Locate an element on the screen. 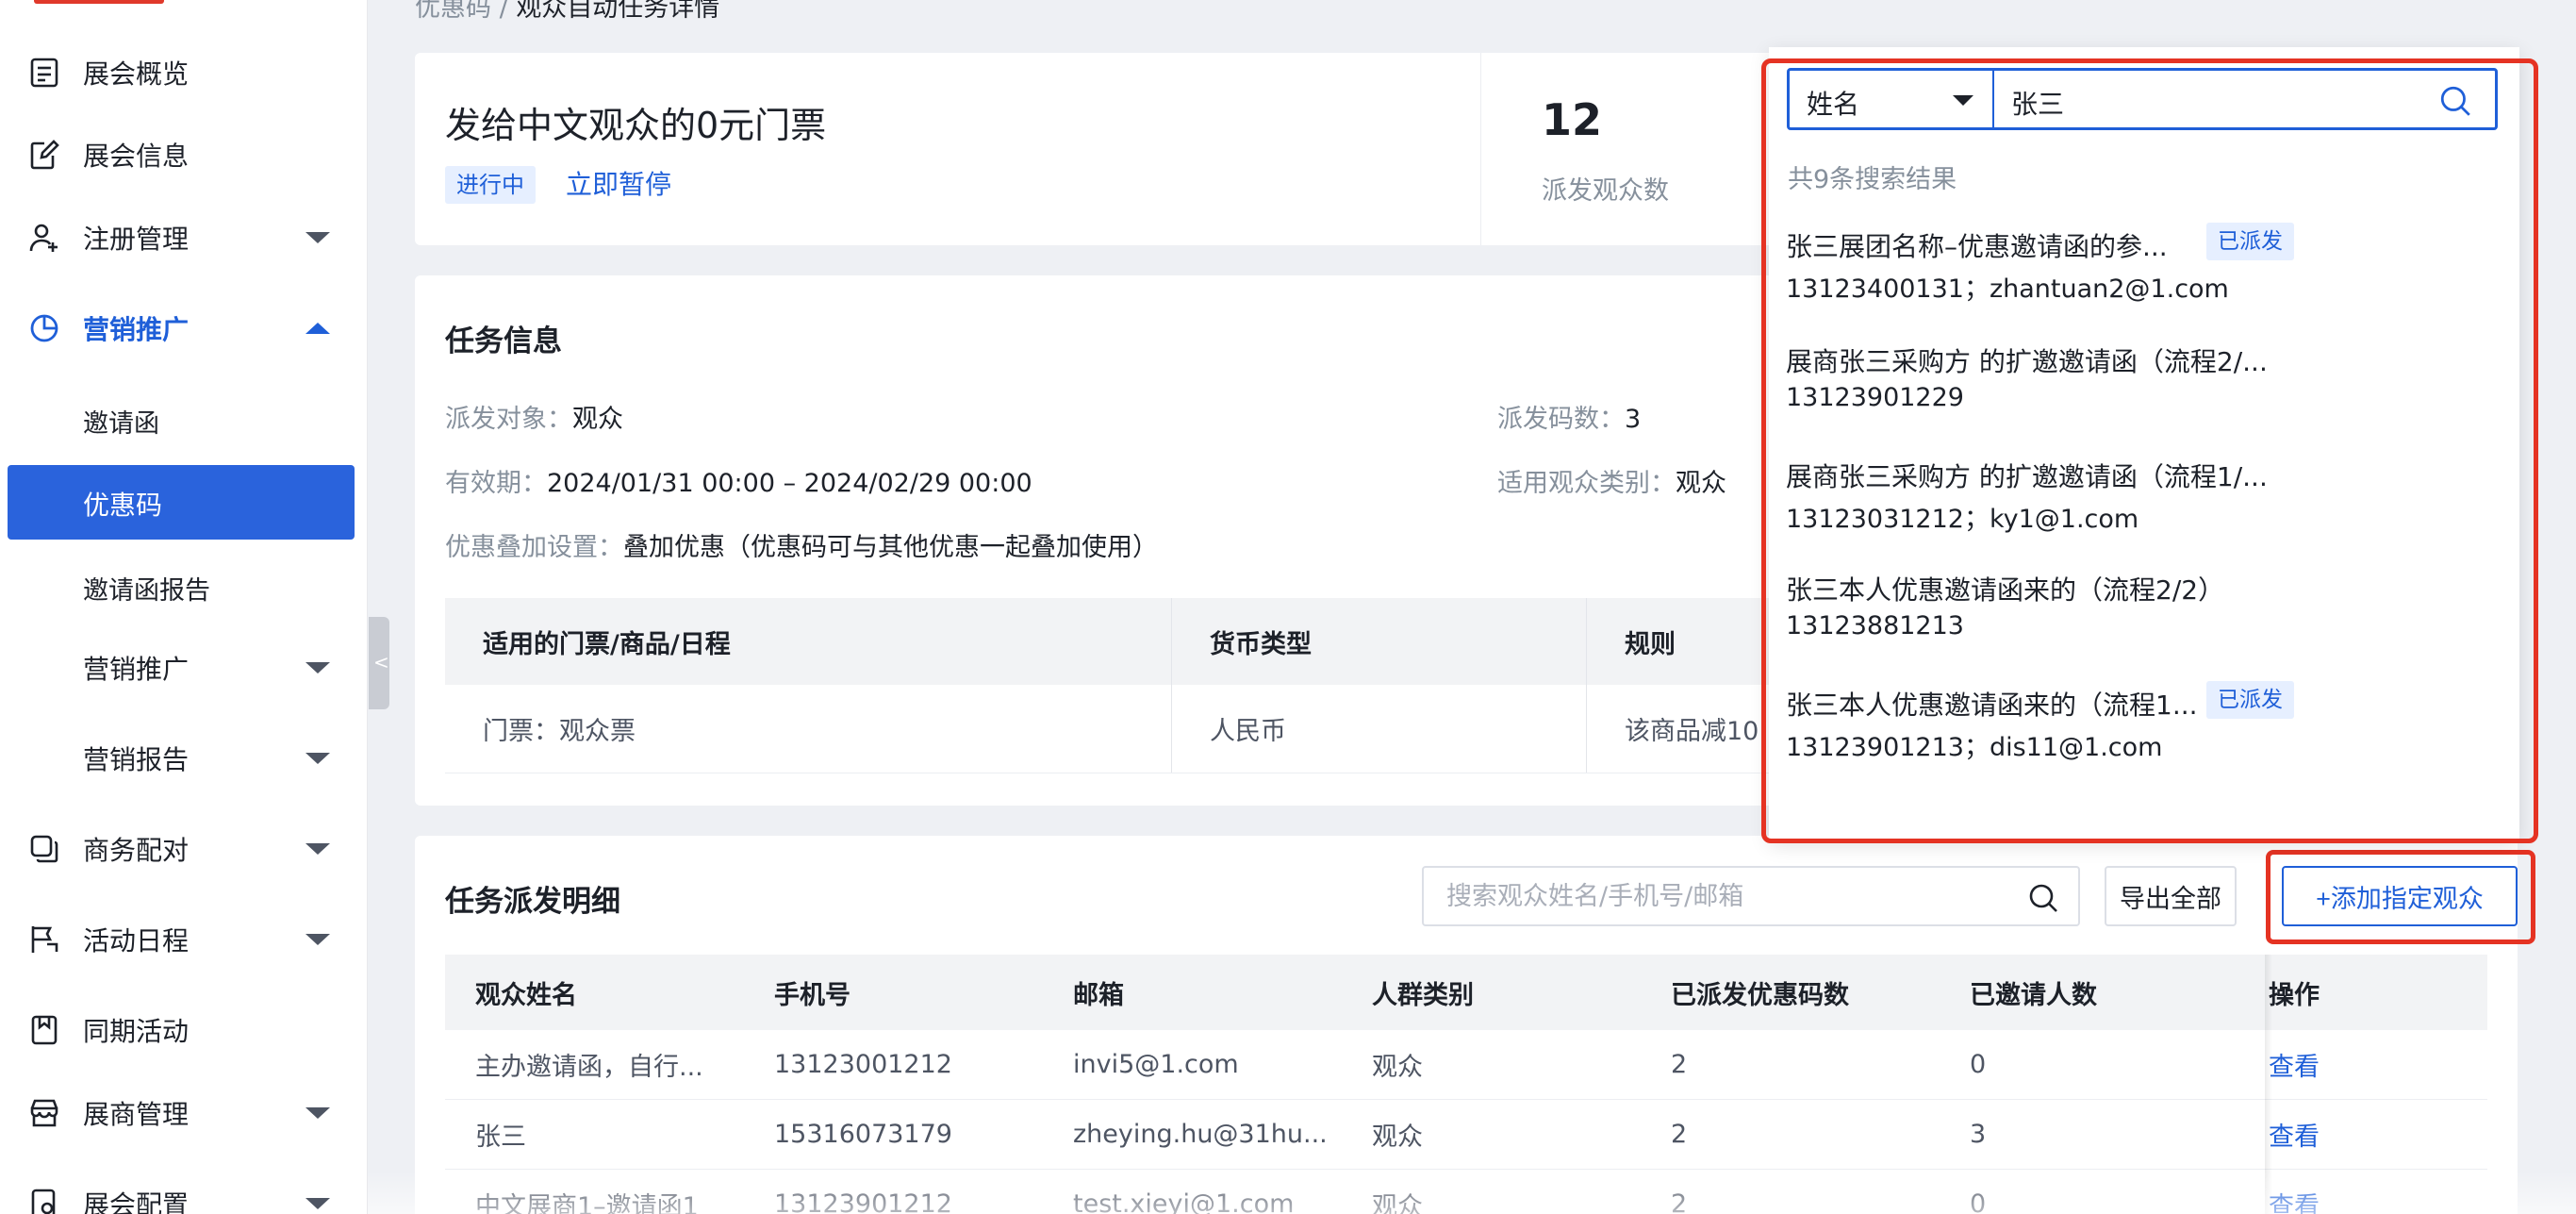 This screenshot has width=2576, height=1214. info-stacking: 优惠叠加设置：叠加优惠（优惠码可与其他优惠一起叠加使用） is located at coordinates (801, 544).